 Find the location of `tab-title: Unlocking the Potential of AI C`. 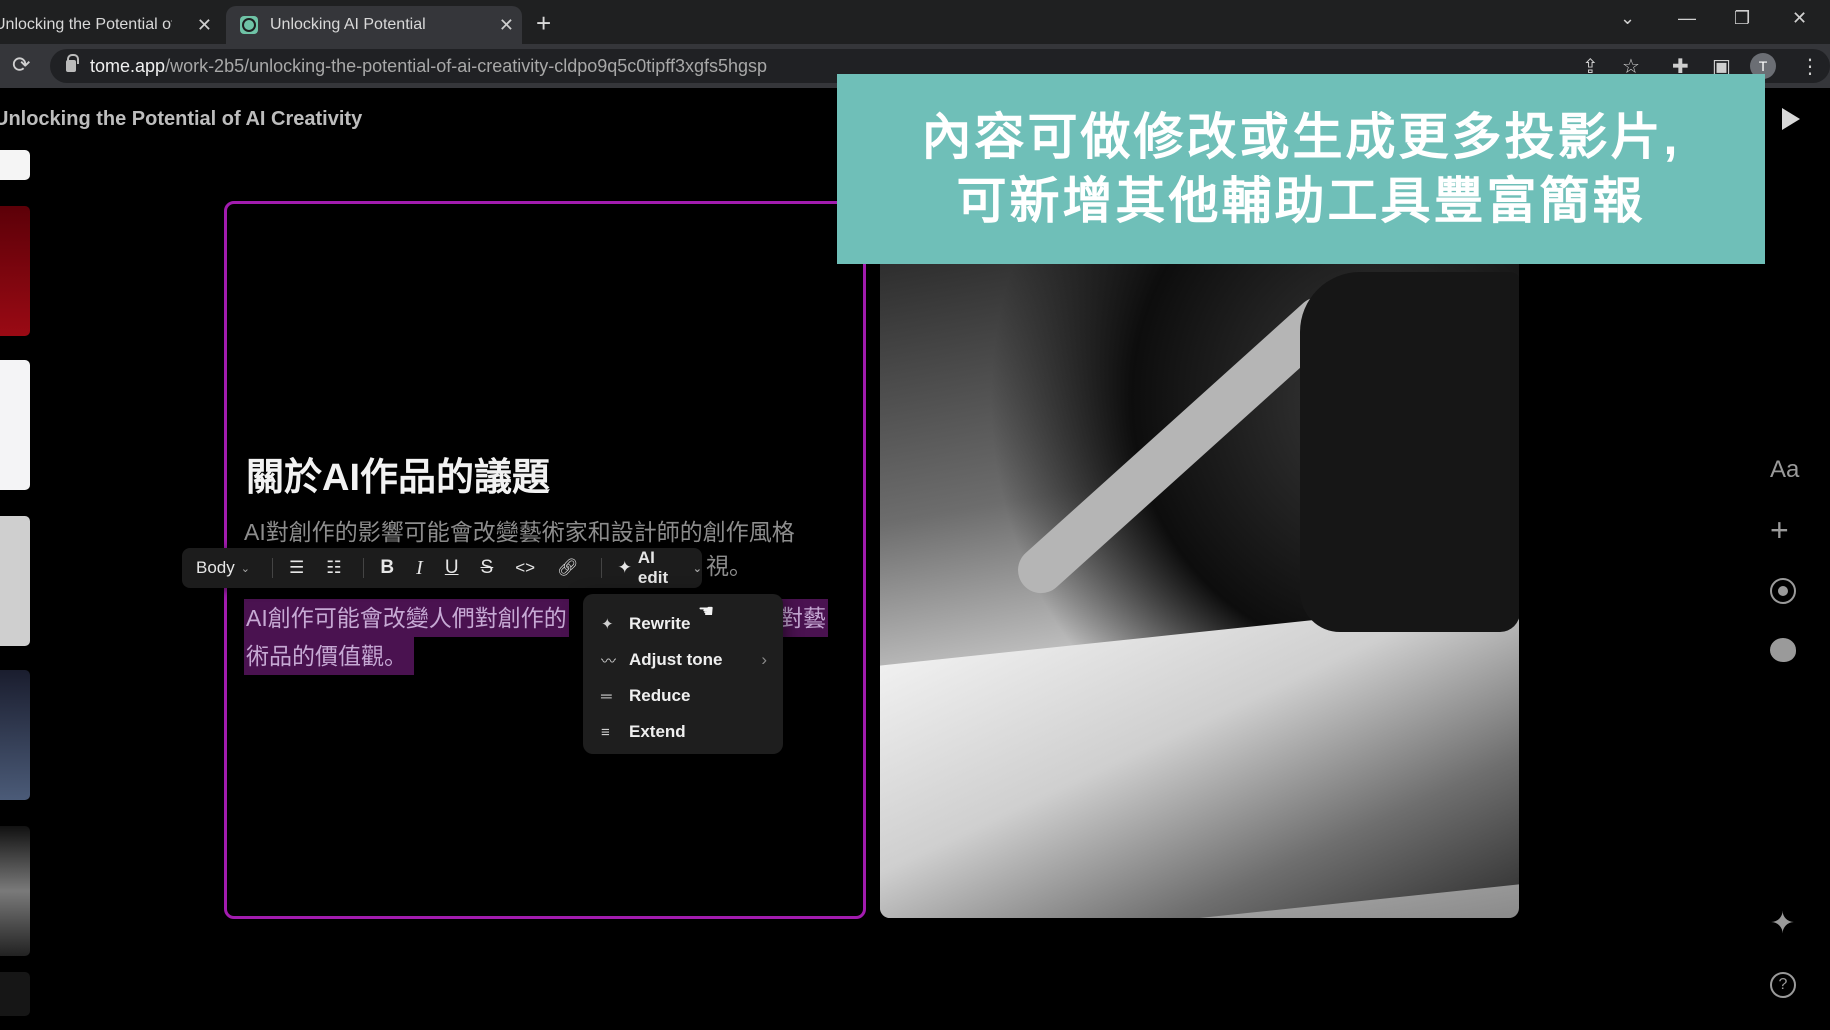

tab-title: Unlocking the Potential of AI C is located at coordinates (86, 24).